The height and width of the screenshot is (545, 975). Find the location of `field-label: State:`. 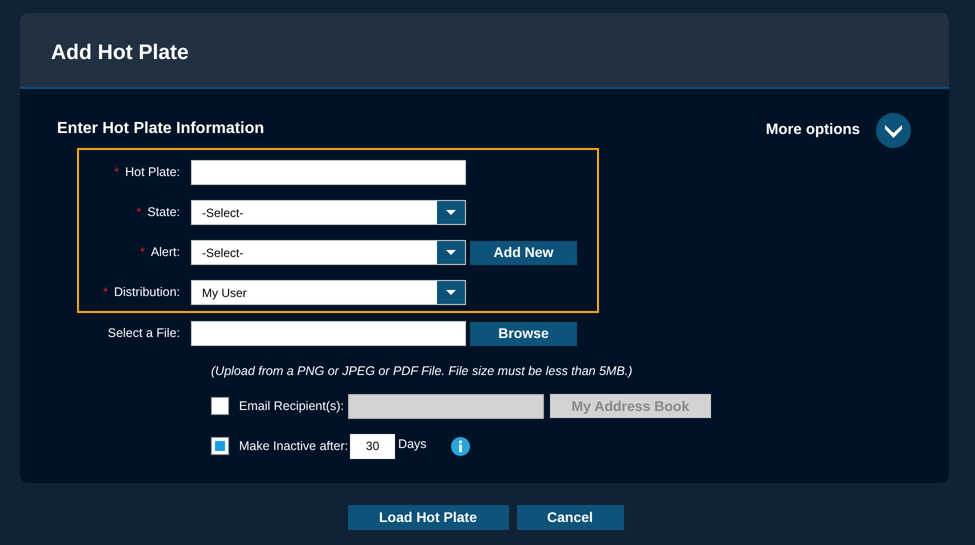

field-label: State: is located at coordinates (163, 212).